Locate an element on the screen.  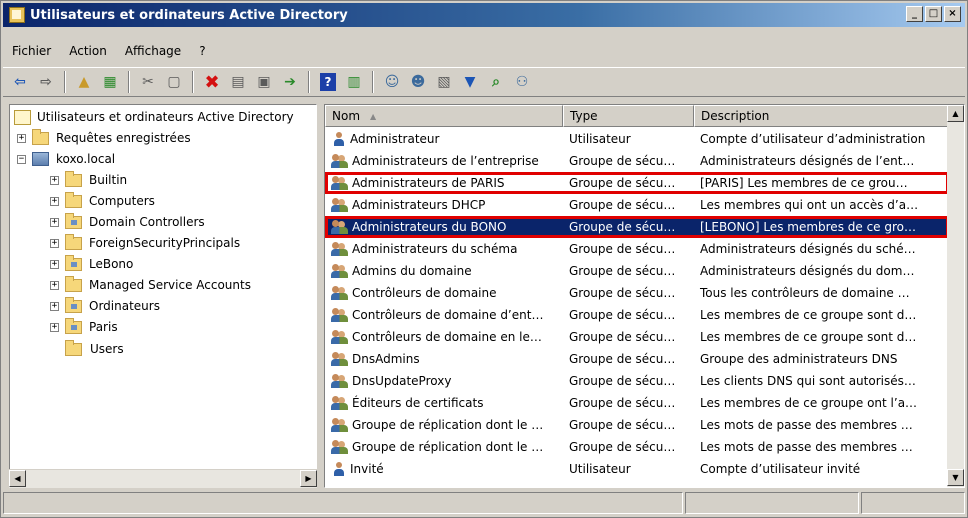
new-group-icon: ☻ is located at coordinates (418, 82).